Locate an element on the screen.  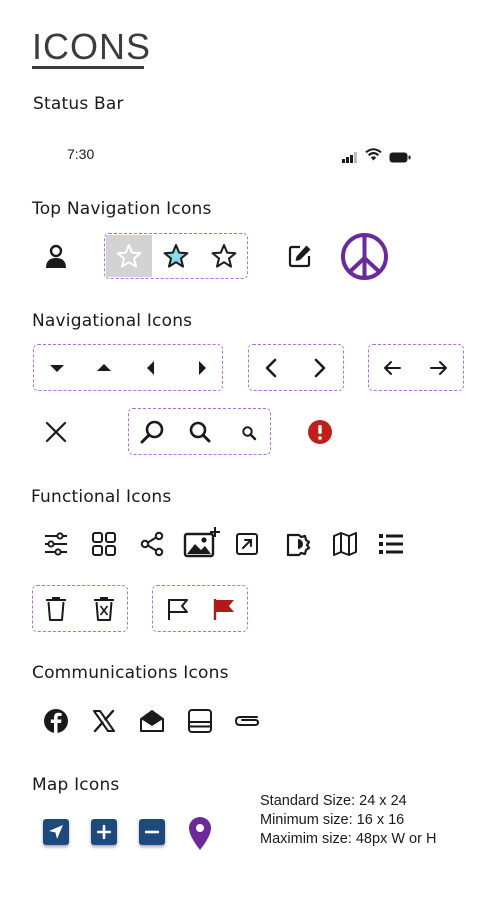
signal-icon is located at coordinates (350, 157).